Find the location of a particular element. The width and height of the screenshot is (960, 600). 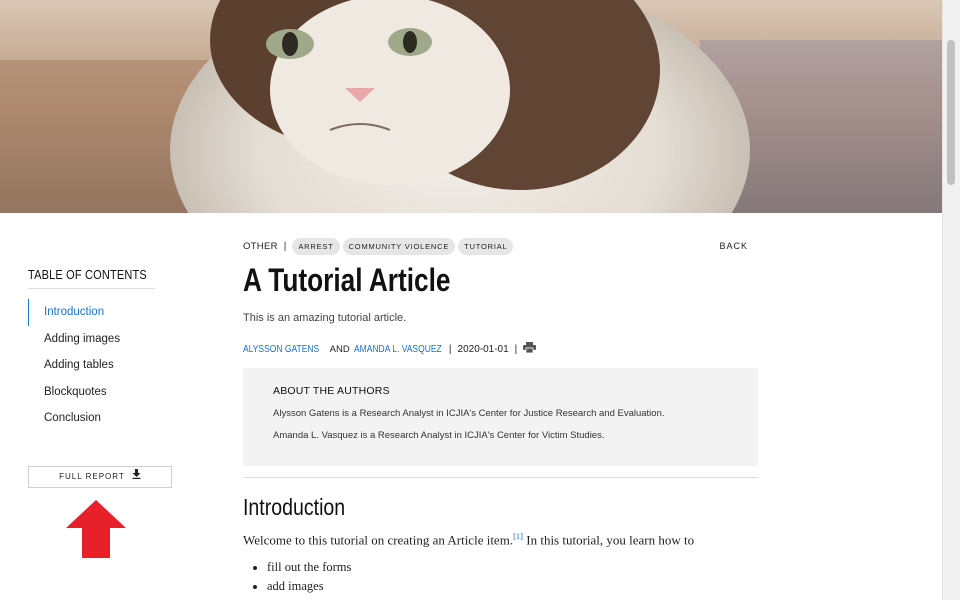

bullet-list: fill out the forms add images is located at coordinates (500, 579).